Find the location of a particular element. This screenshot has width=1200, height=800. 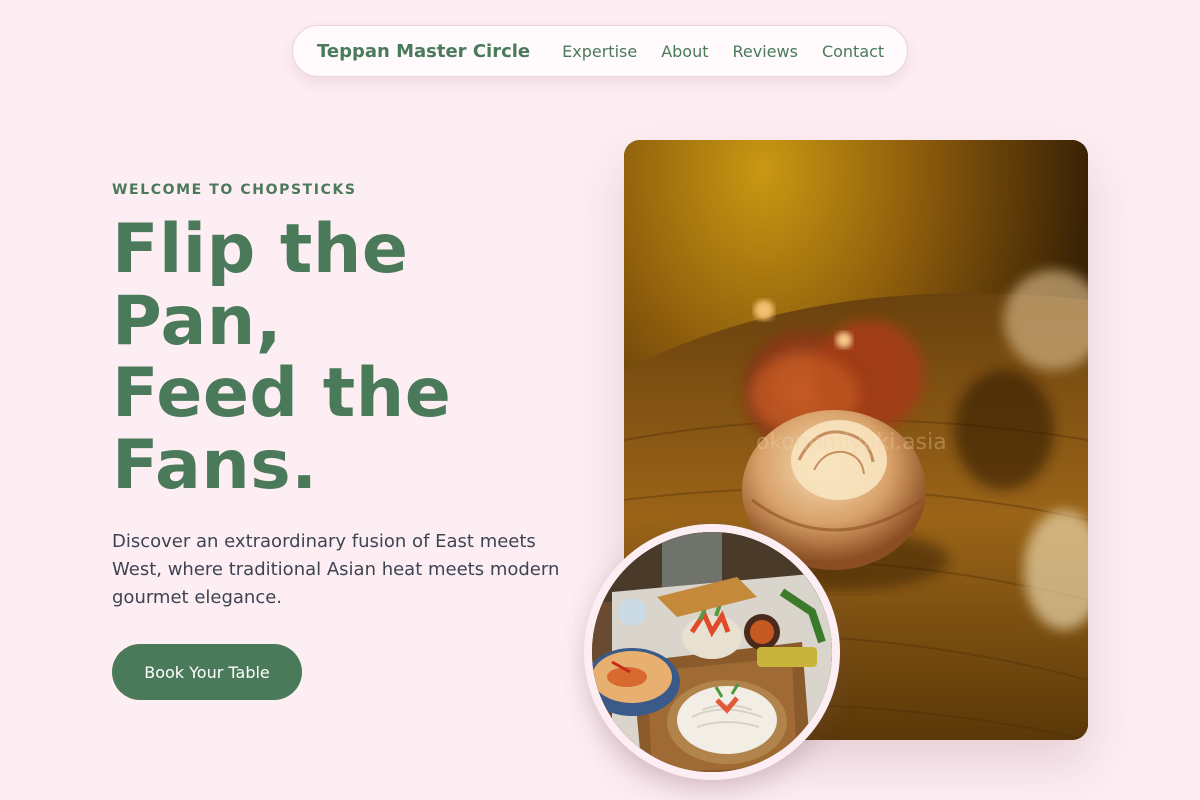

nav-link-contact: Contact is located at coordinates (853, 51).